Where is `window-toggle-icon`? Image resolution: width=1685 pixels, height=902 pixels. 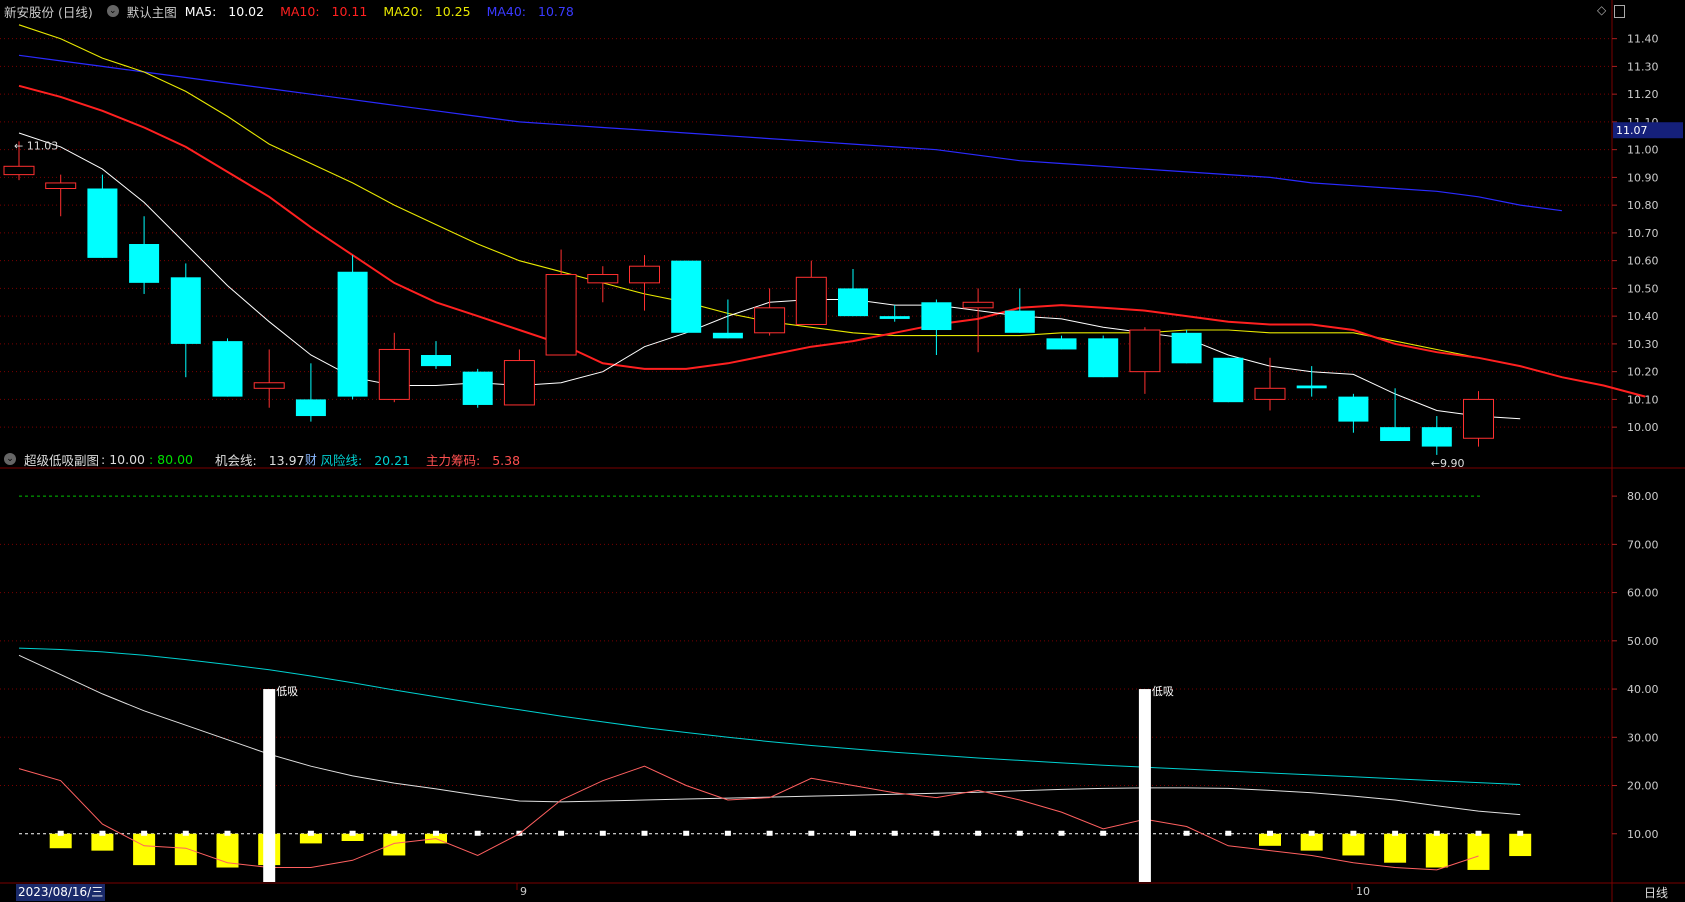
window-toggle-icon is located at coordinates (1619, 11).